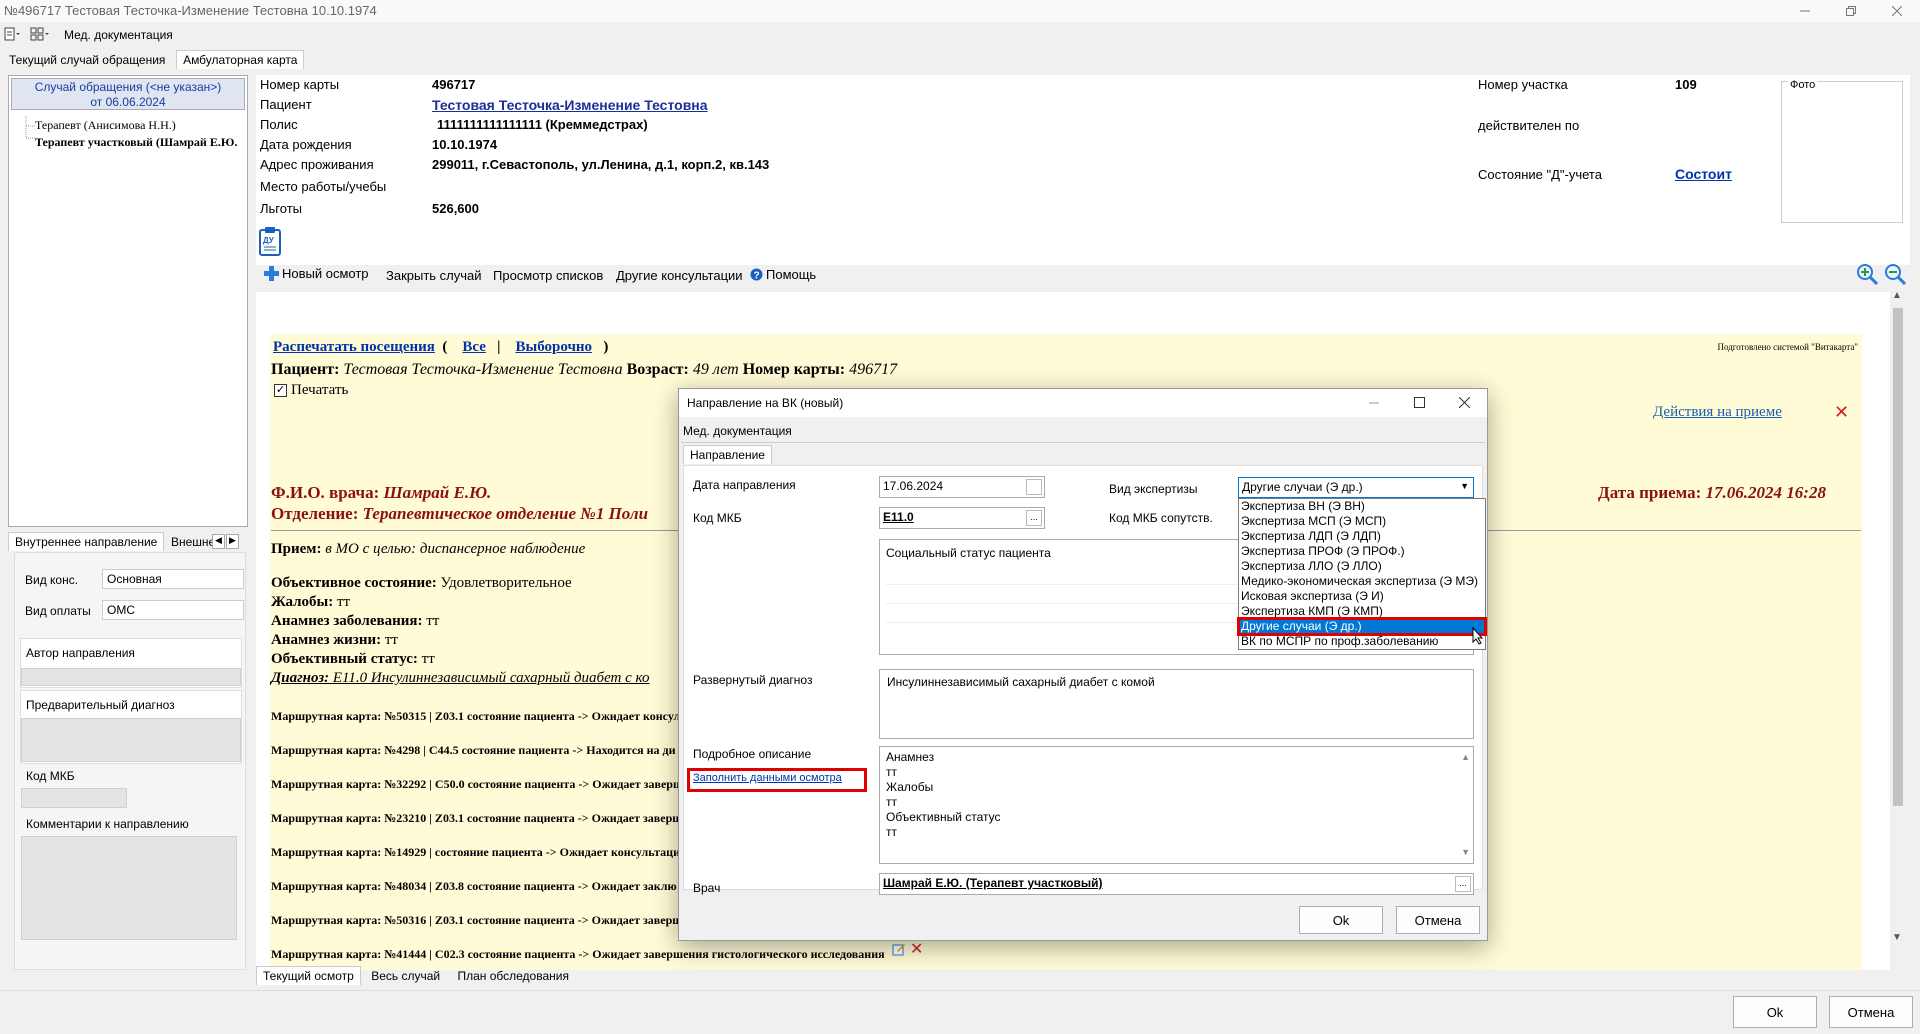 The image size is (1920, 1034). I want to click on author-field, so click(131, 677).